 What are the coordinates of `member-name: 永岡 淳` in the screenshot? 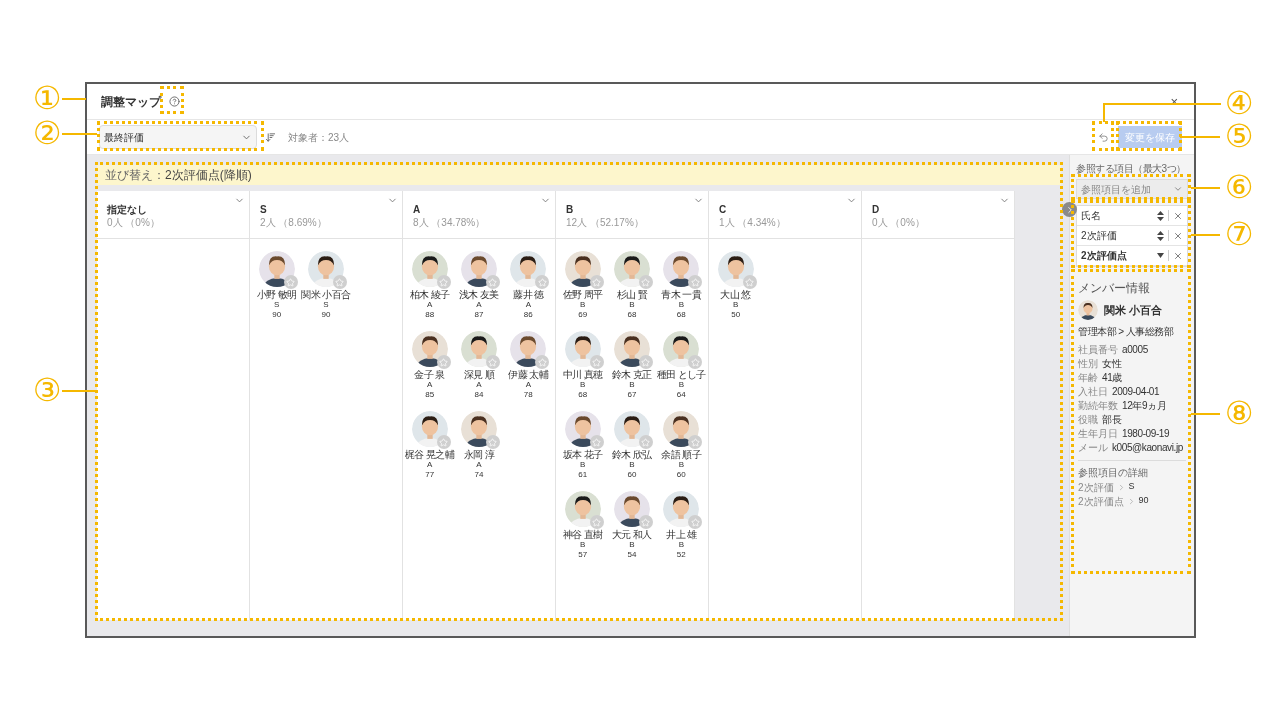 It's located at (479, 454).